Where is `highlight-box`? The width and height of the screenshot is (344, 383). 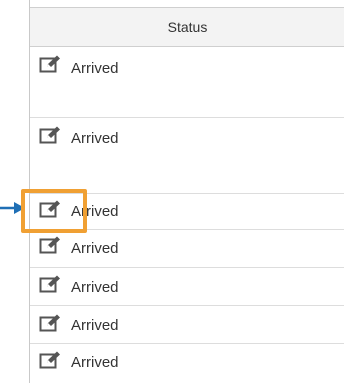 highlight-box is located at coordinates (54, 211).